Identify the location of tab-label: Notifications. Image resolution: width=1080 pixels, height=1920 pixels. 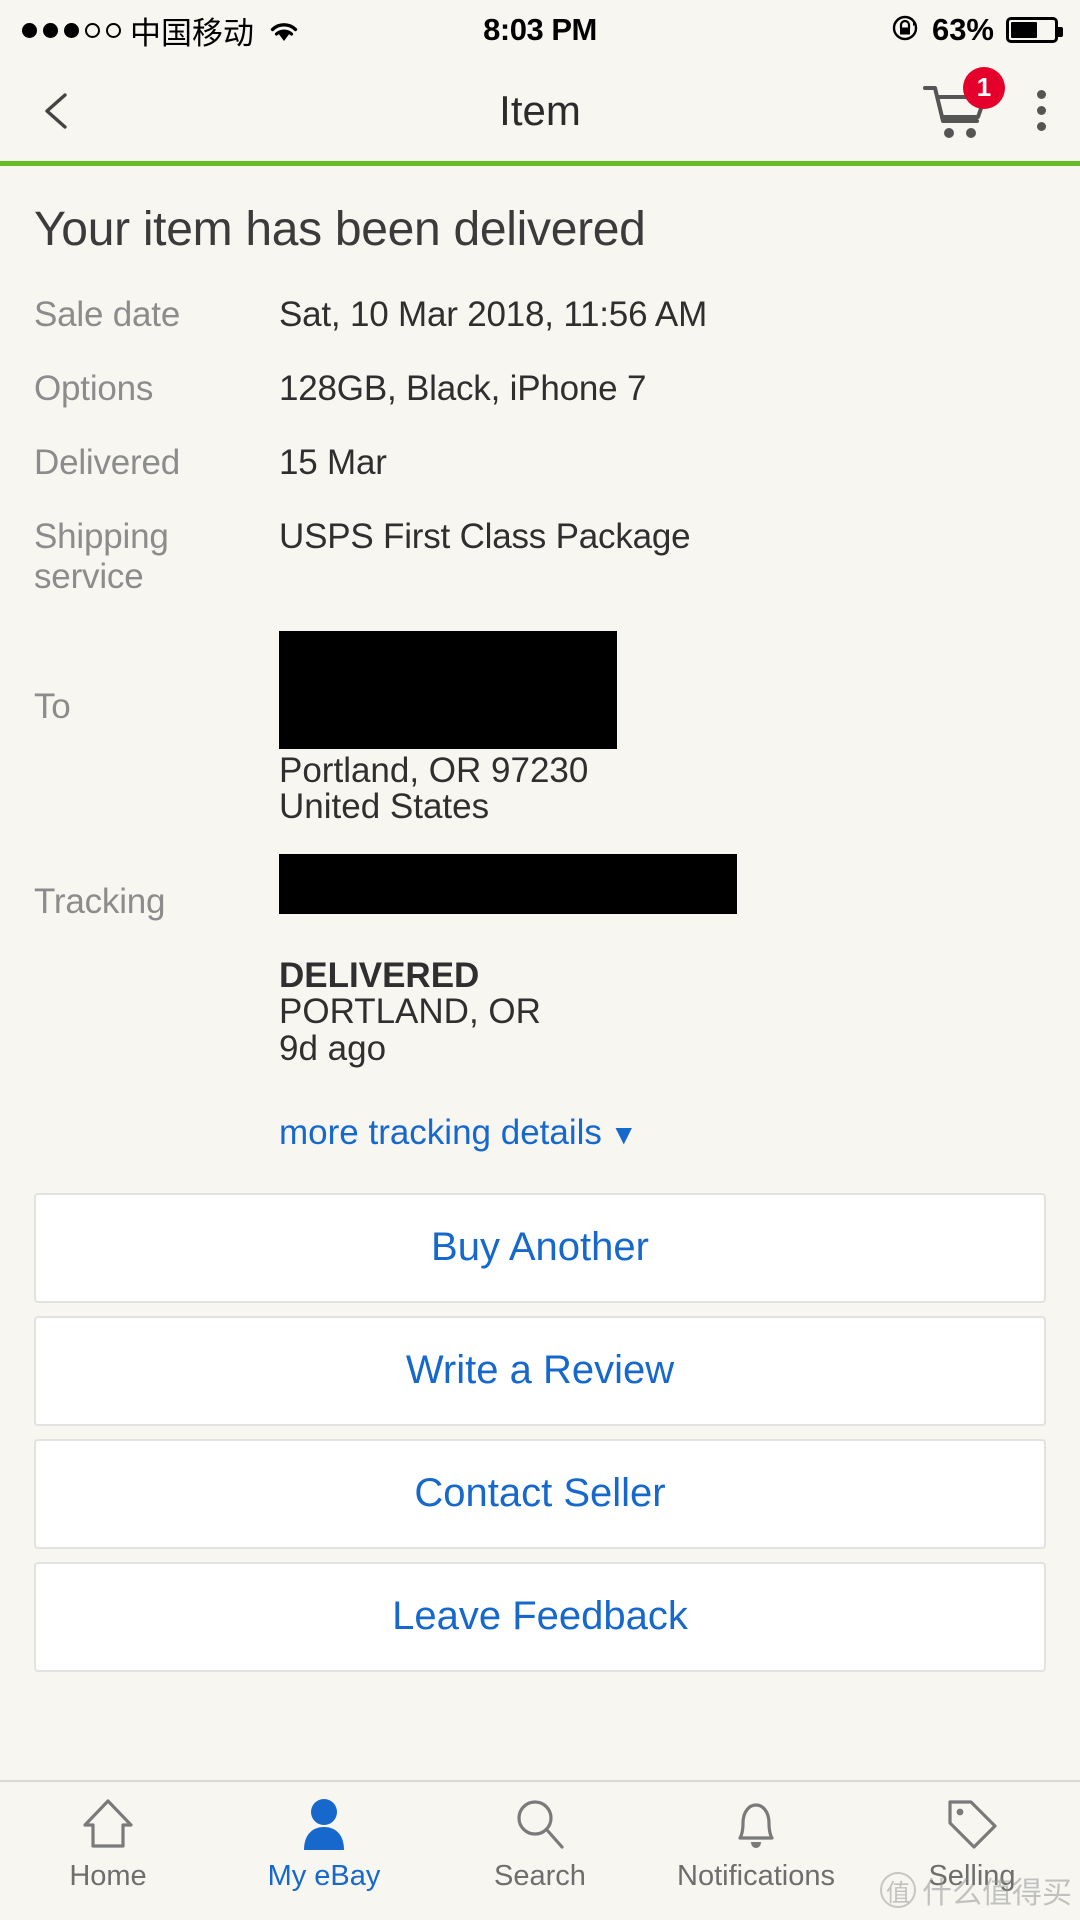
(756, 1876).